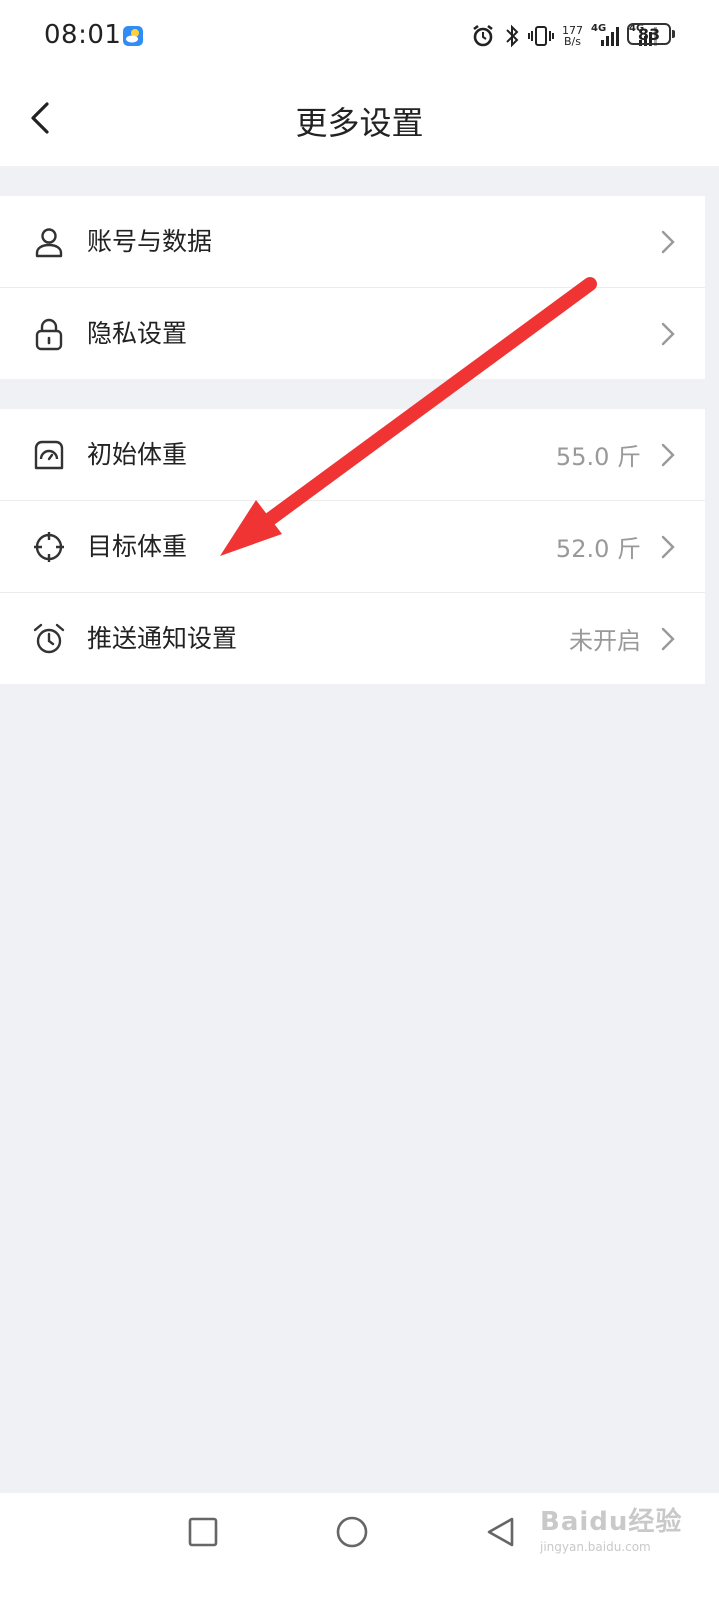 The width and height of the screenshot is (719, 1600). I want to click on battery-tip, so click(673, 34).